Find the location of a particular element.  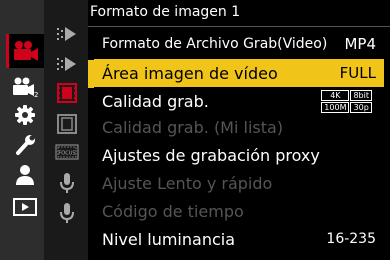

menu-item-label: Formato de Archivo Grab(Video) is located at coordinates (215, 44).